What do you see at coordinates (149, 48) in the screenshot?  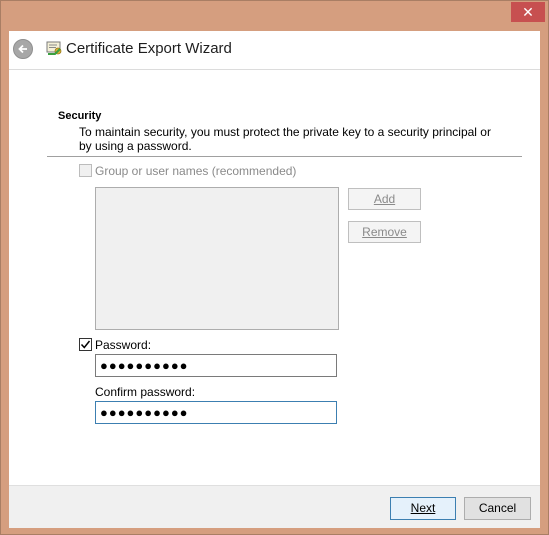 I see `wizard-title: Certificate Export Wizard` at bounding box center [149, 48].